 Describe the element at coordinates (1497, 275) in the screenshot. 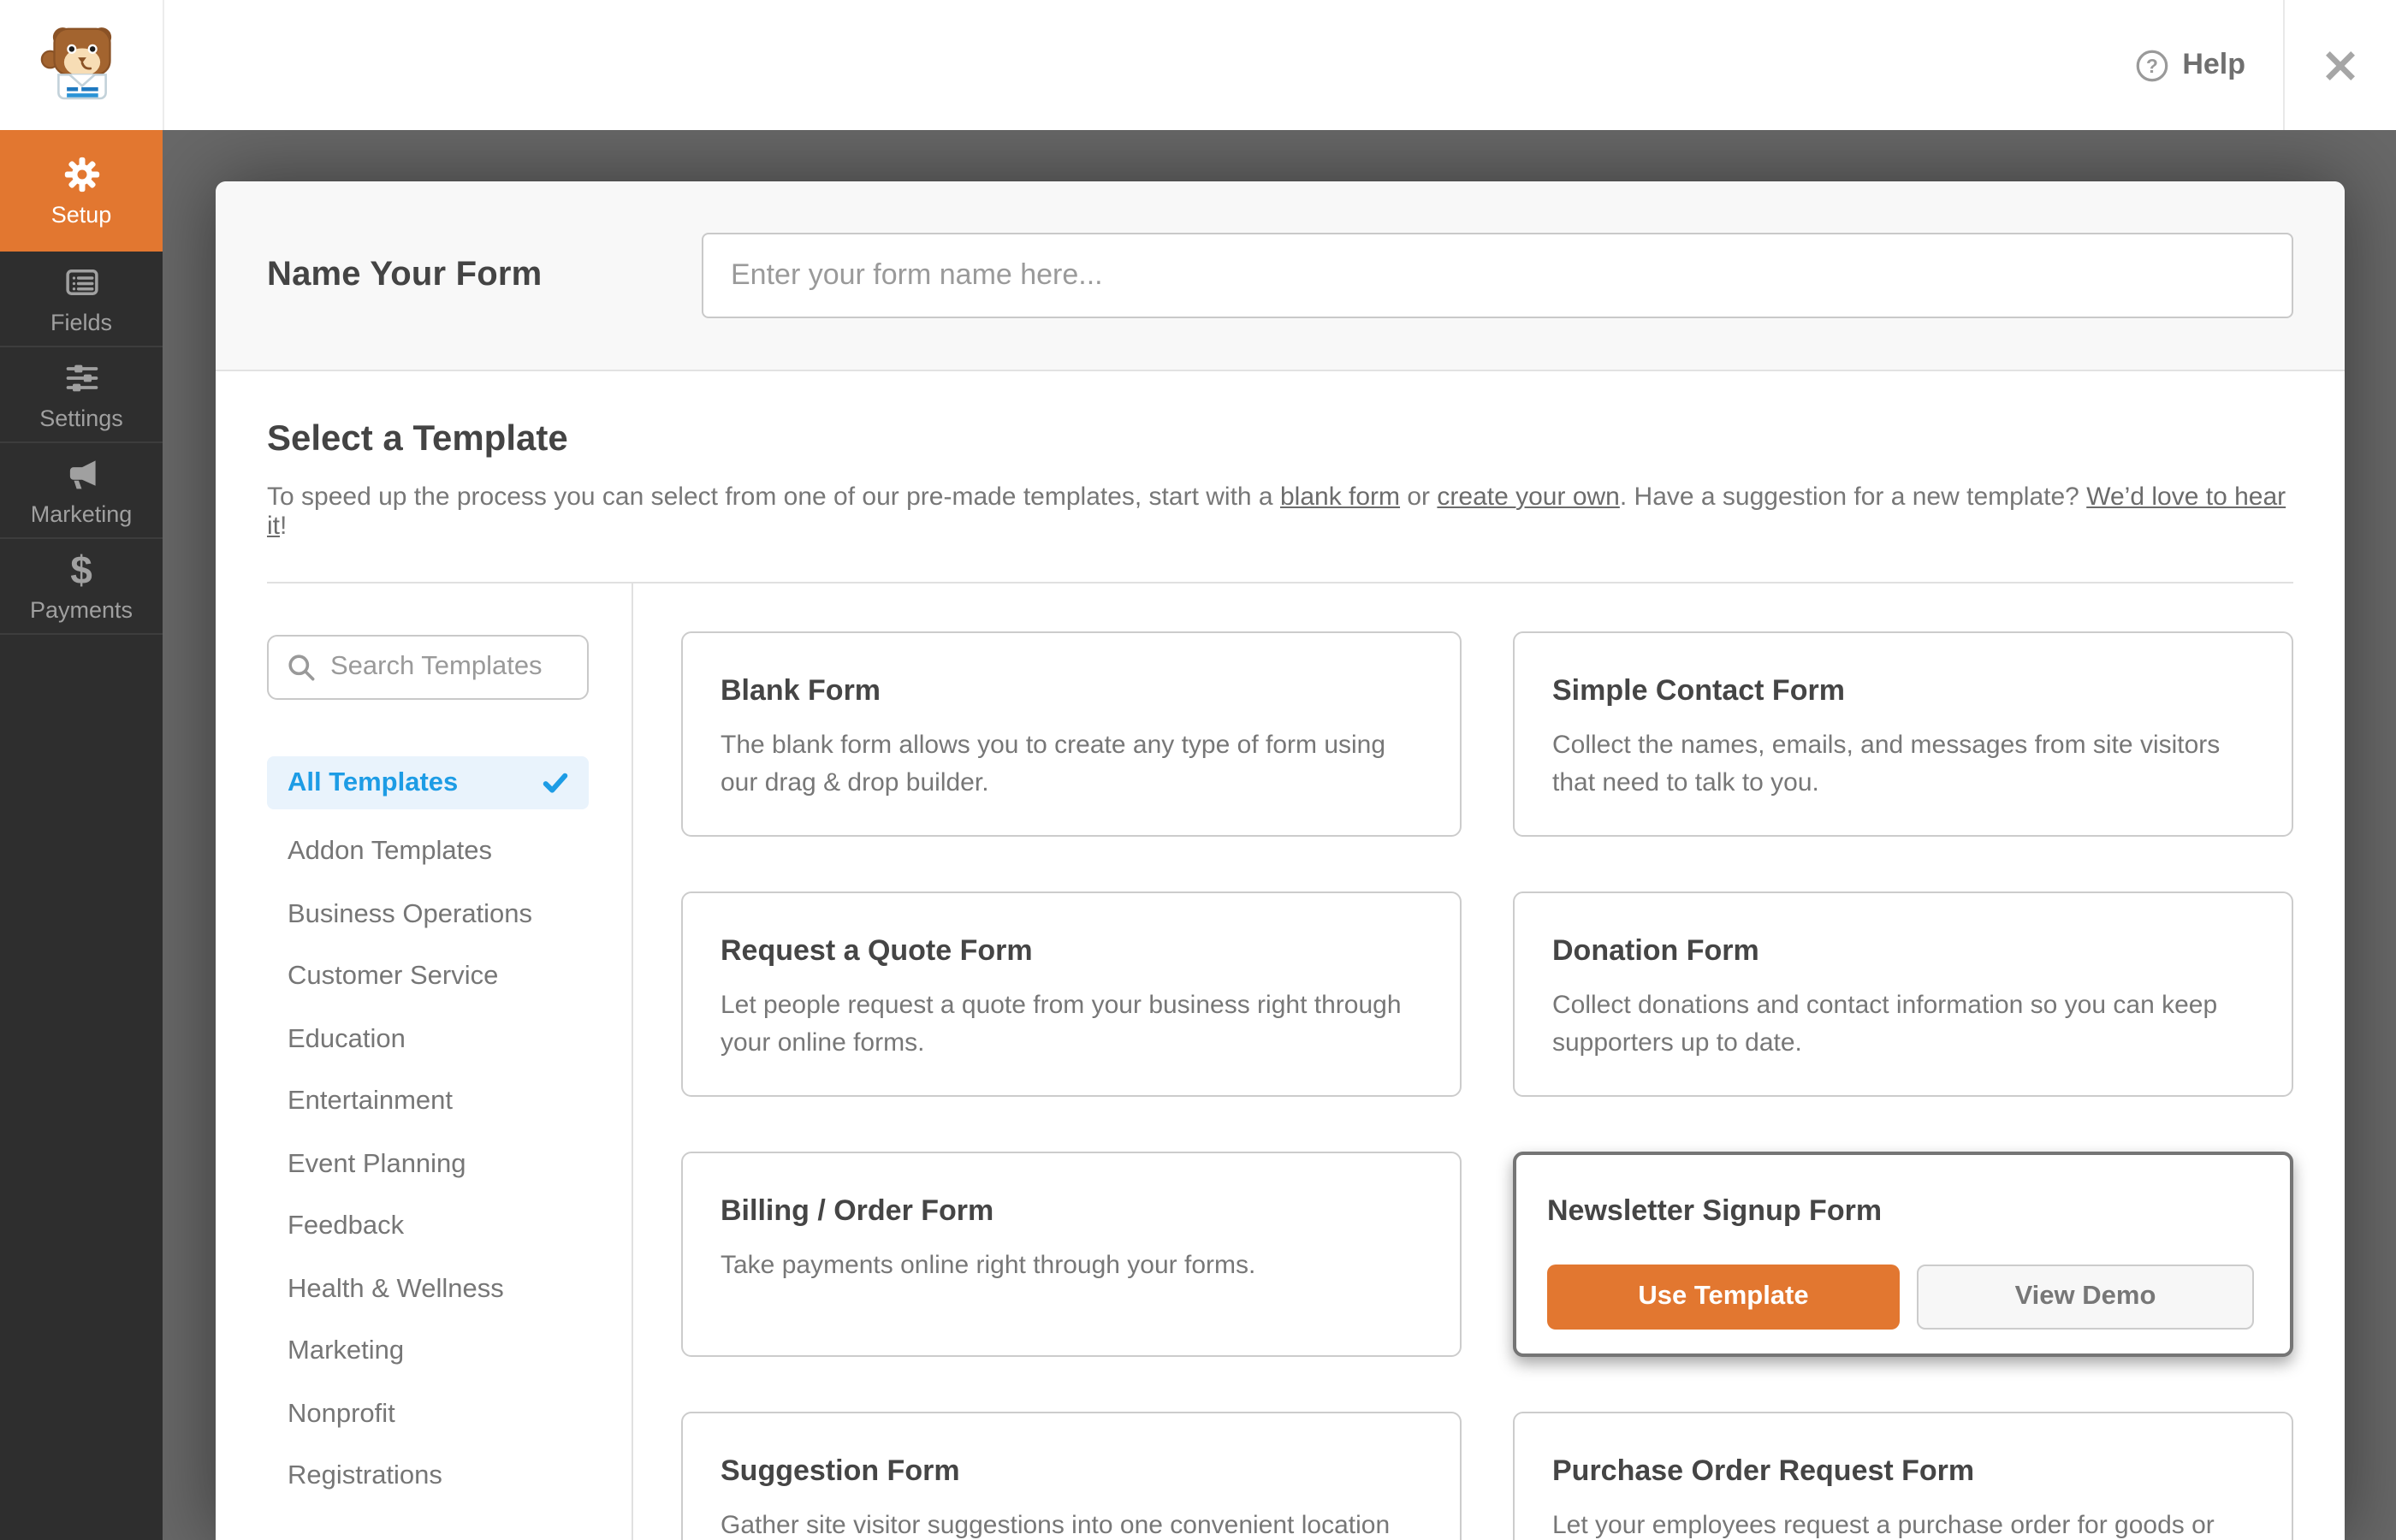

I see `form-name-input` at that location.